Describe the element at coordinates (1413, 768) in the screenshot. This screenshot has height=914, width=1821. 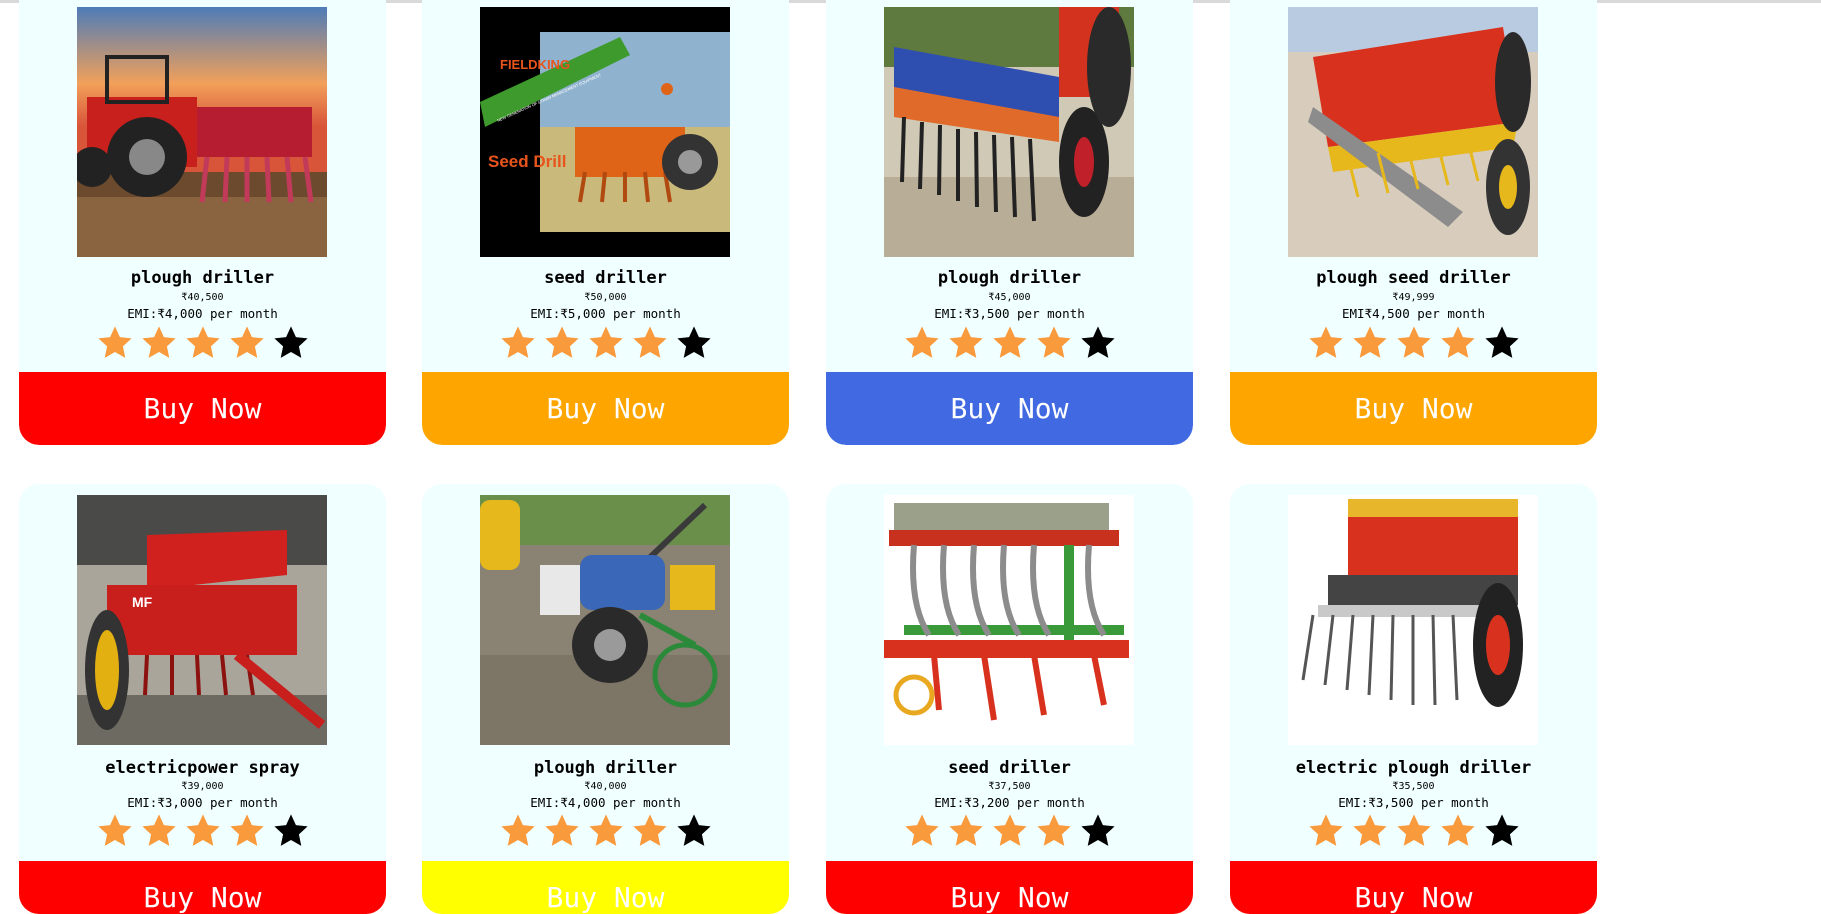
I see `product-name: electric plough driller` at that location.